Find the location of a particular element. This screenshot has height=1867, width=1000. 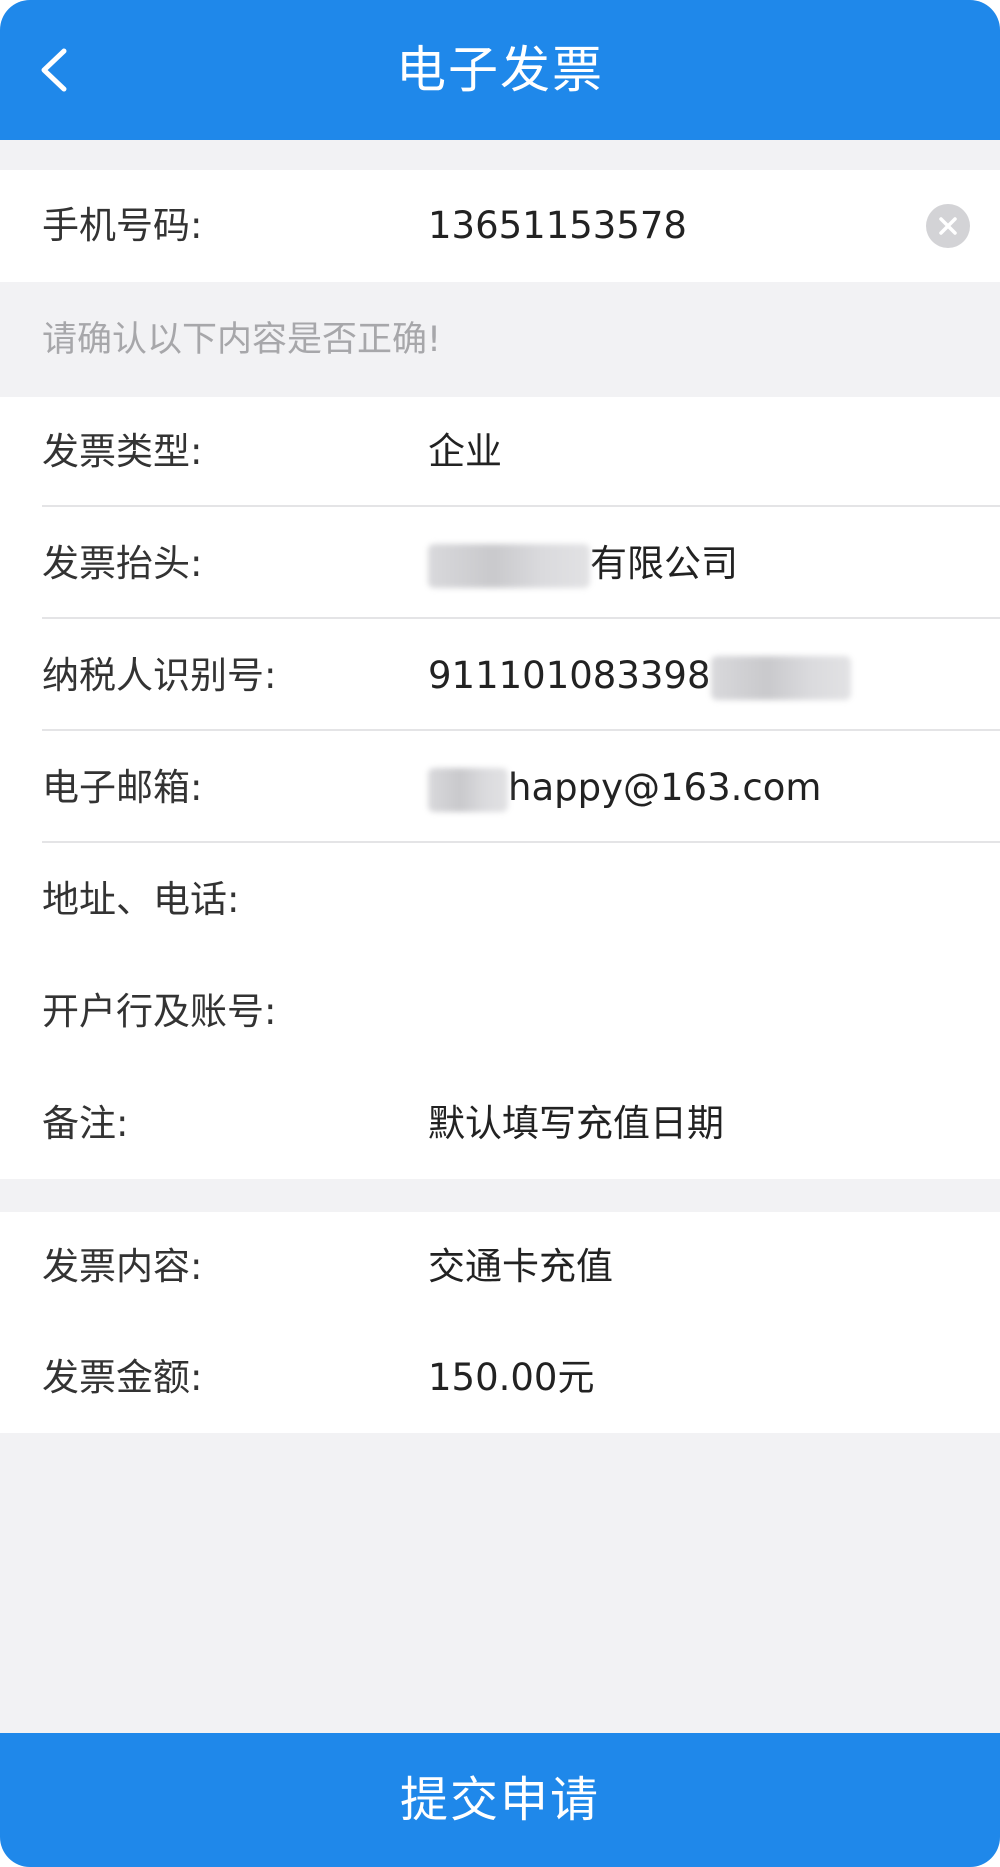

invoice-content-row: 发票内容: 交通卡充值 is located at coordinates (500, 1267).